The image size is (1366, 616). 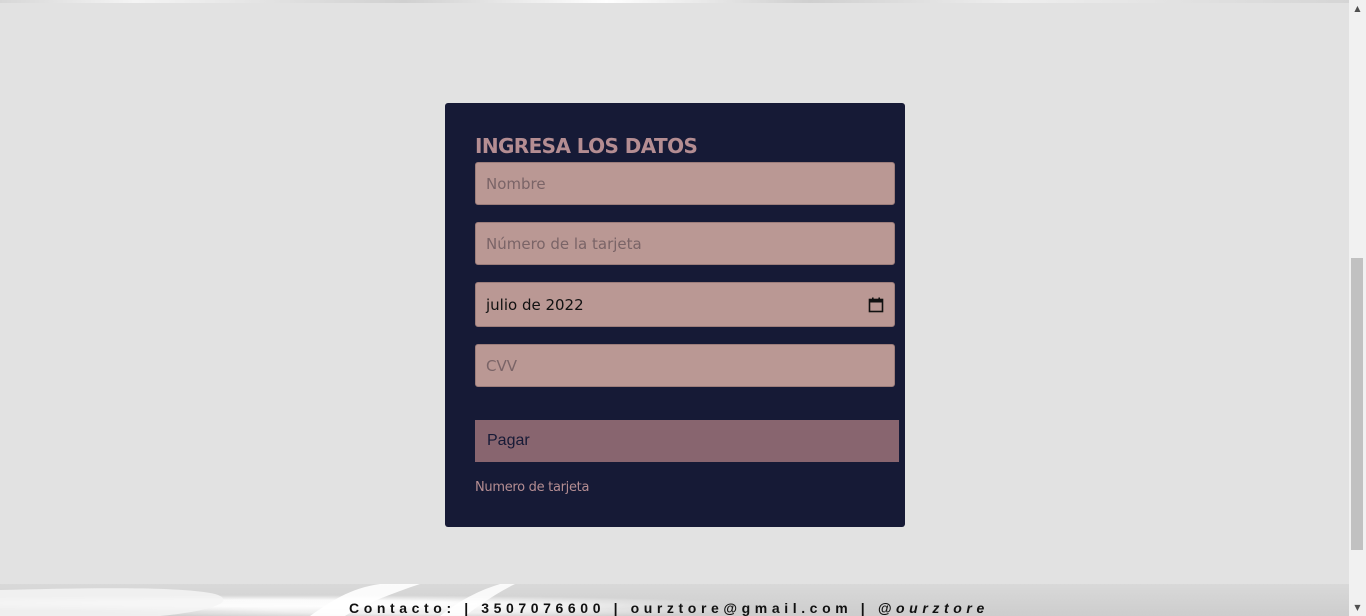 I want to click on chevron-down-icon: ▼, so click(x=1357, y=607).